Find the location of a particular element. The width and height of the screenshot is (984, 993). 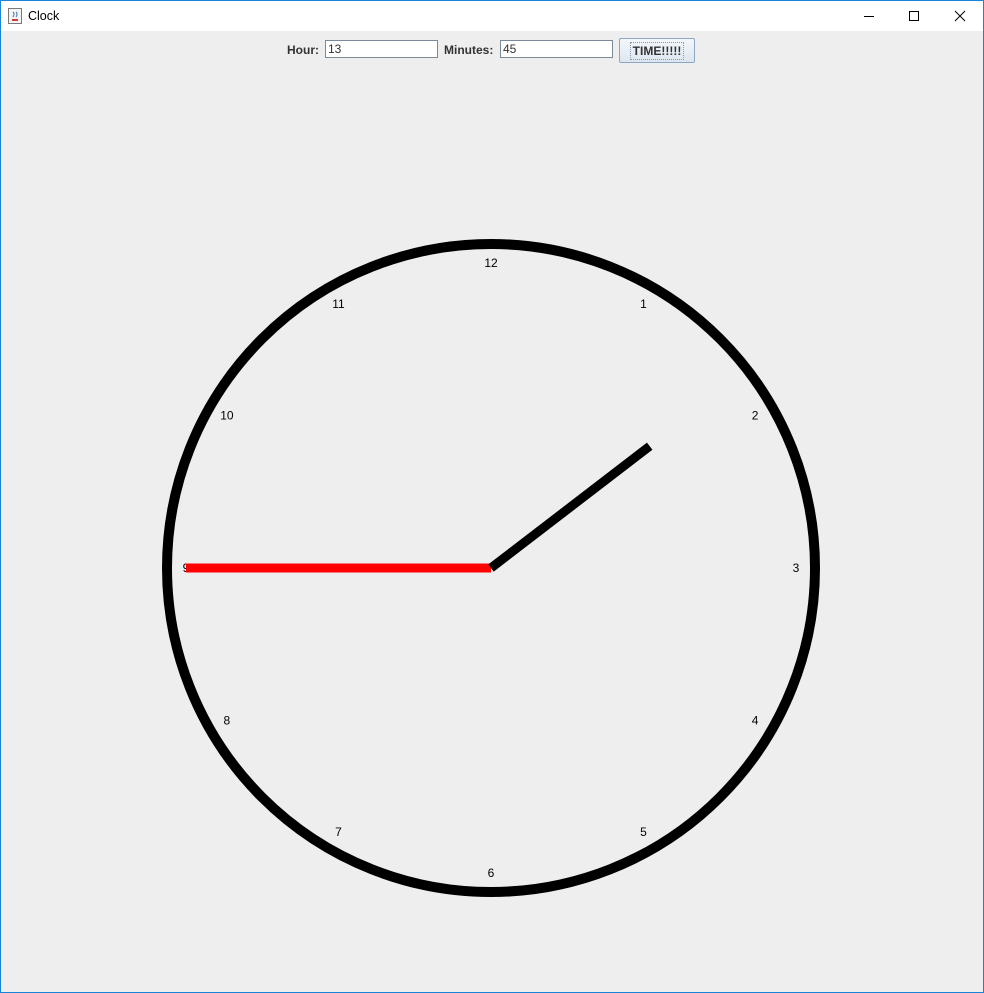

clock-number-3: 3 is located at coordinates (796, 568).